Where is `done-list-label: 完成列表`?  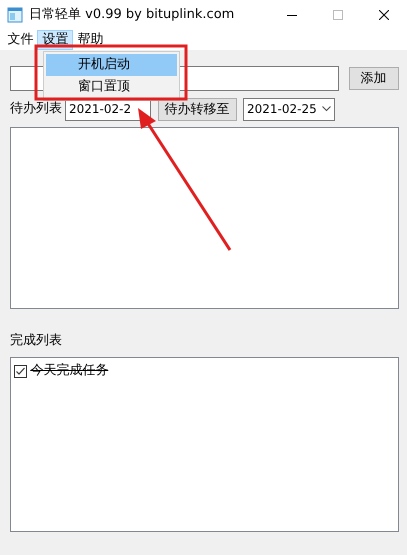 done-list-label: 完成列表 is located at coordinates (36, 340).